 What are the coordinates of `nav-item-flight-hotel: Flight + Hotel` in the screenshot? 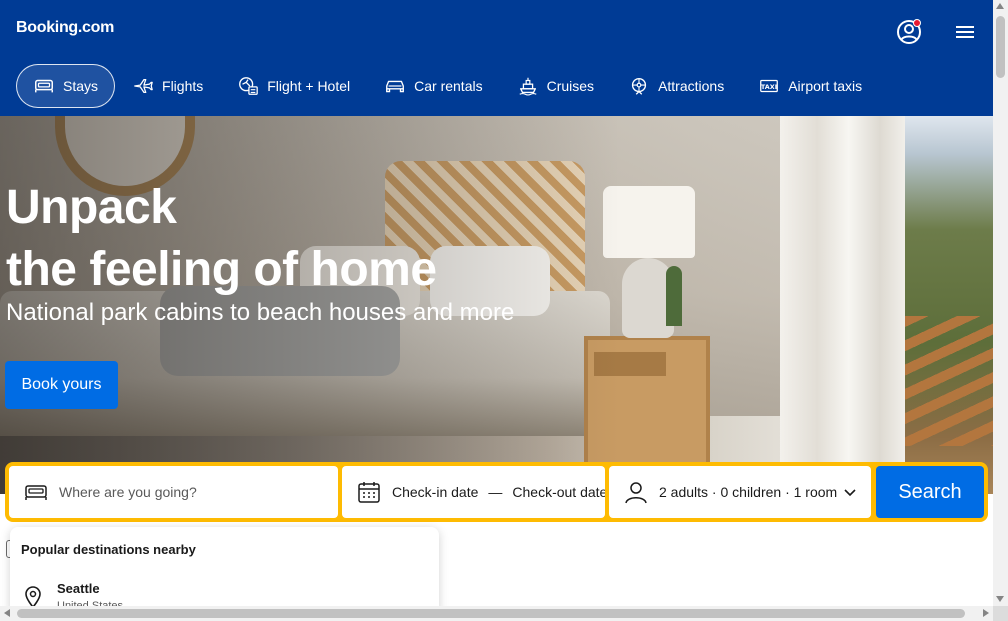 It's located at (293, 86).